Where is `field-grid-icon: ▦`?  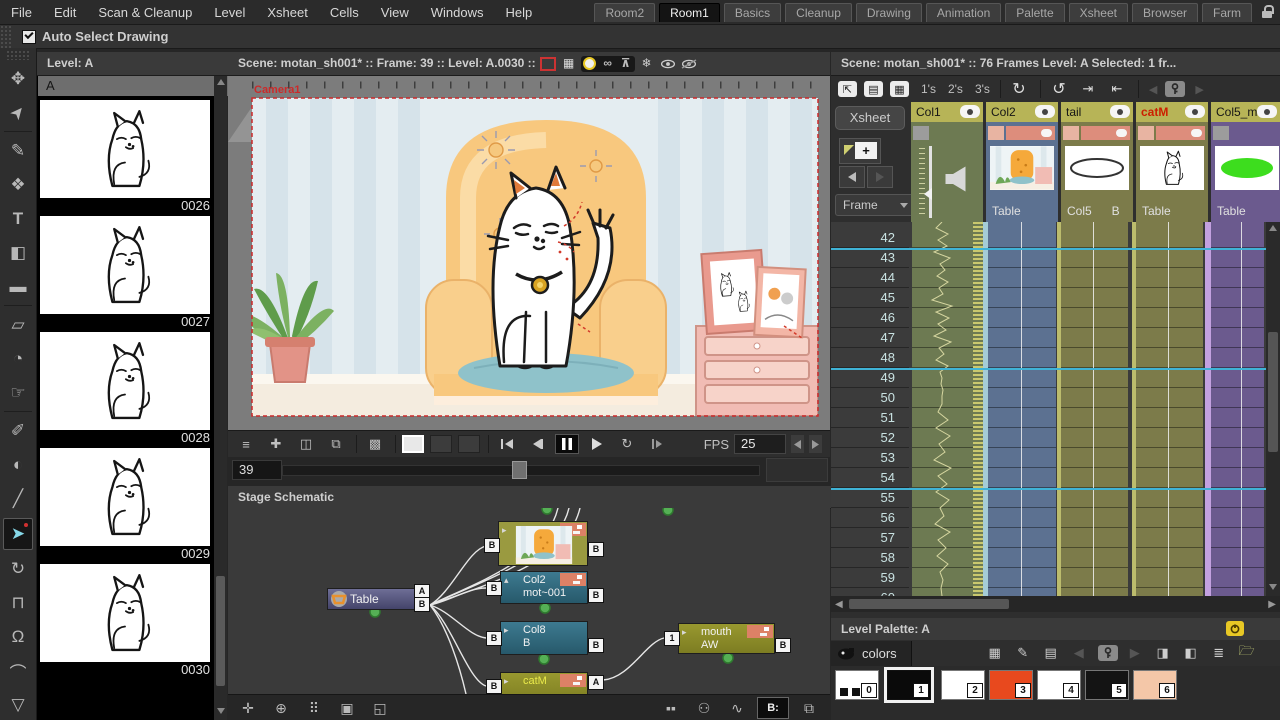
field-grid-icon: ▦ is located at coordinates (569, 64).